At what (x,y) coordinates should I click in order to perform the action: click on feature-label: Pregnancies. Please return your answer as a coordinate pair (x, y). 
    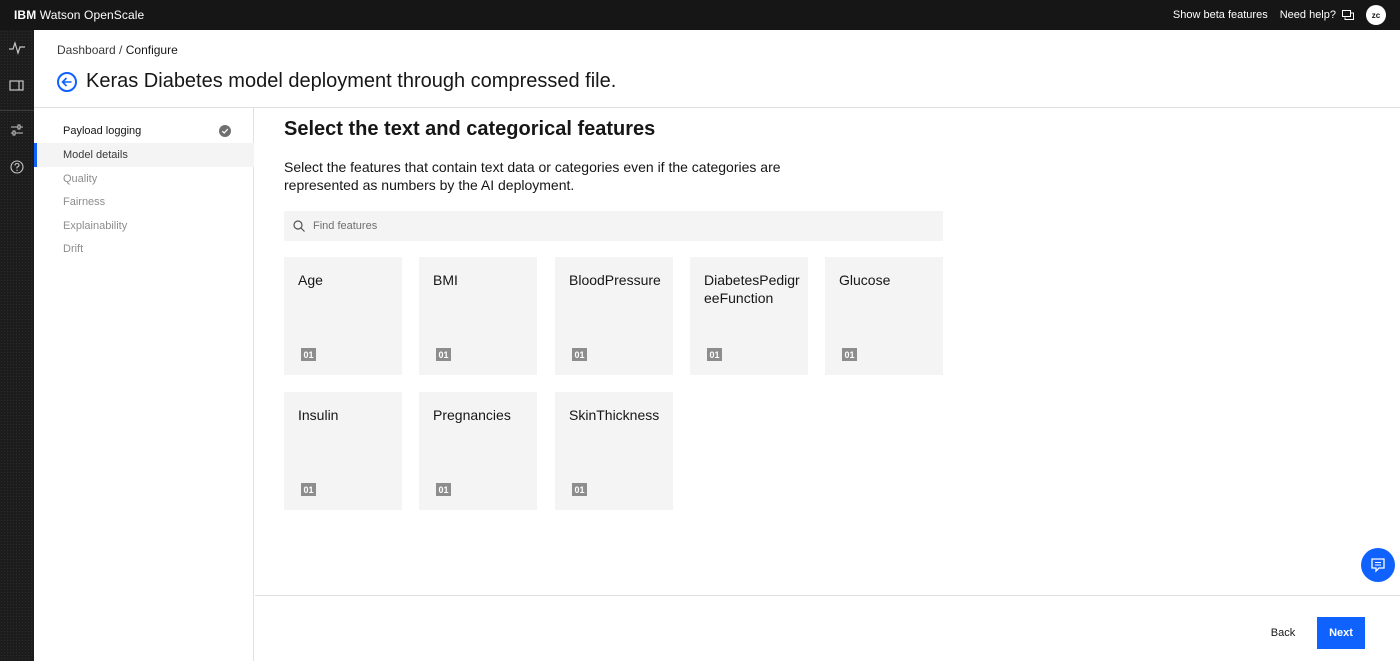
    Looking at the image, I should click on (472, 415).